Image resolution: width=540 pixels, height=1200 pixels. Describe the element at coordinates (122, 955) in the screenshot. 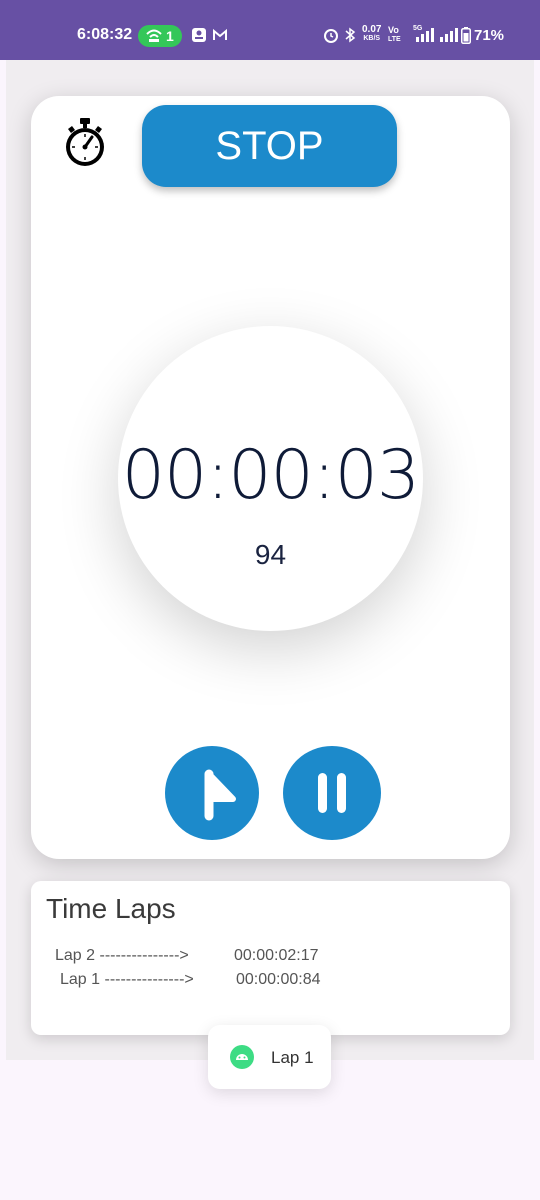

I see `lap-label: Lap 2 --------------->` at that location.